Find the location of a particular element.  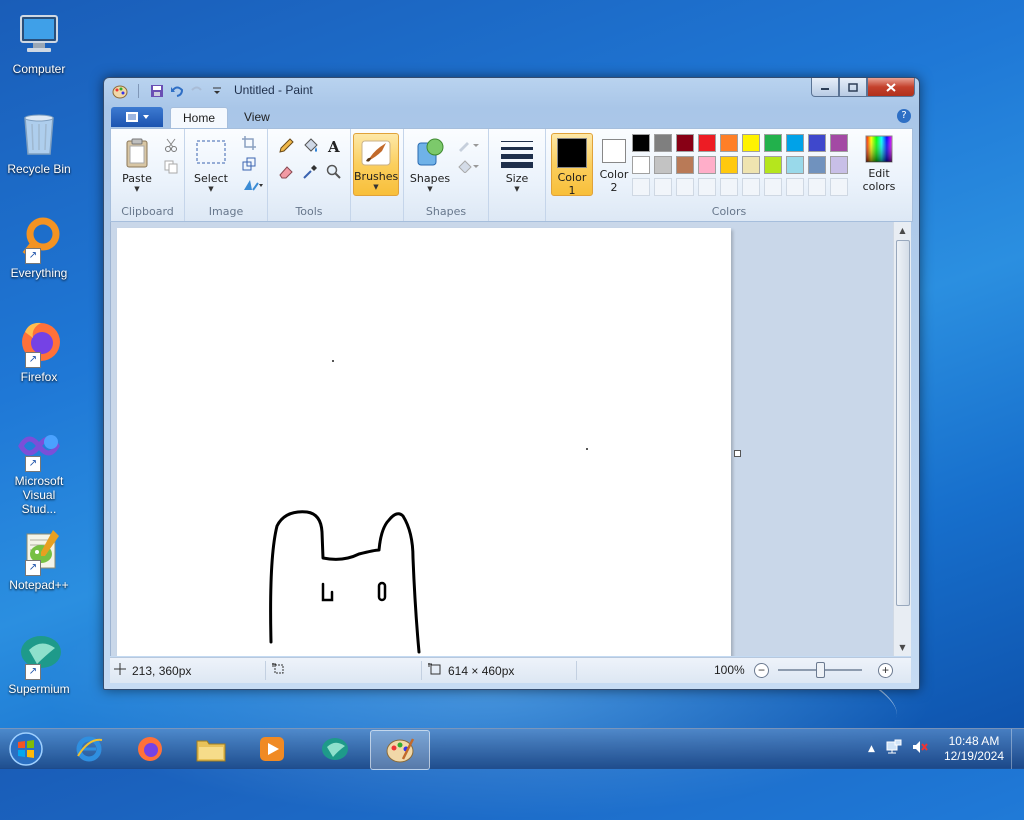

color-picker-icon is located at coordinates (310, 172).